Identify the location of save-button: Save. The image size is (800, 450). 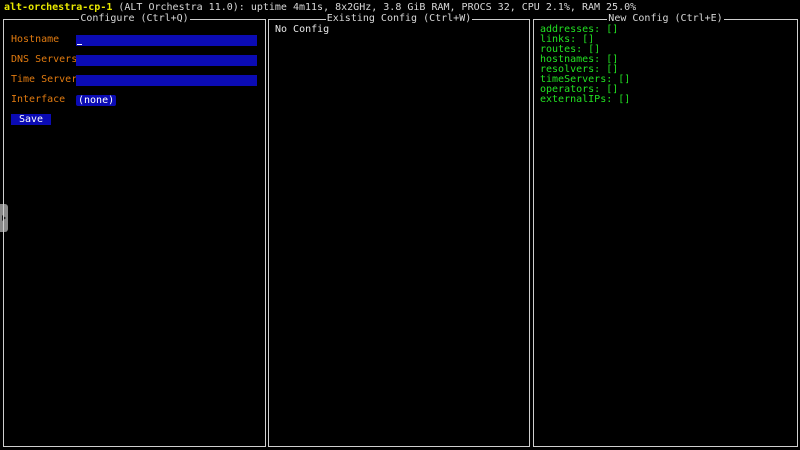
(31, 119).